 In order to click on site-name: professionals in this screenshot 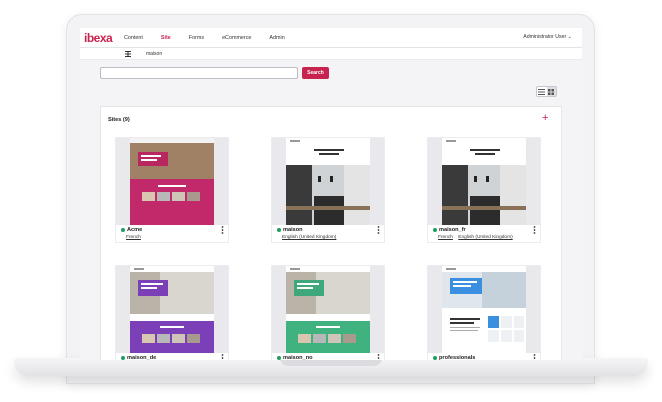, I will do `click(457, 358)`.